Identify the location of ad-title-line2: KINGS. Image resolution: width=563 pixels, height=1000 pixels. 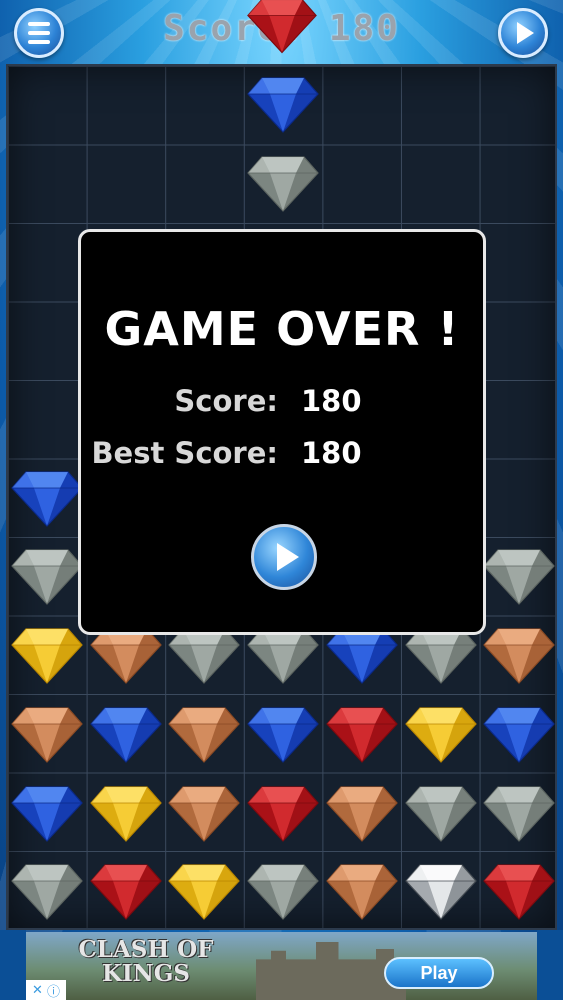
(146, 973).